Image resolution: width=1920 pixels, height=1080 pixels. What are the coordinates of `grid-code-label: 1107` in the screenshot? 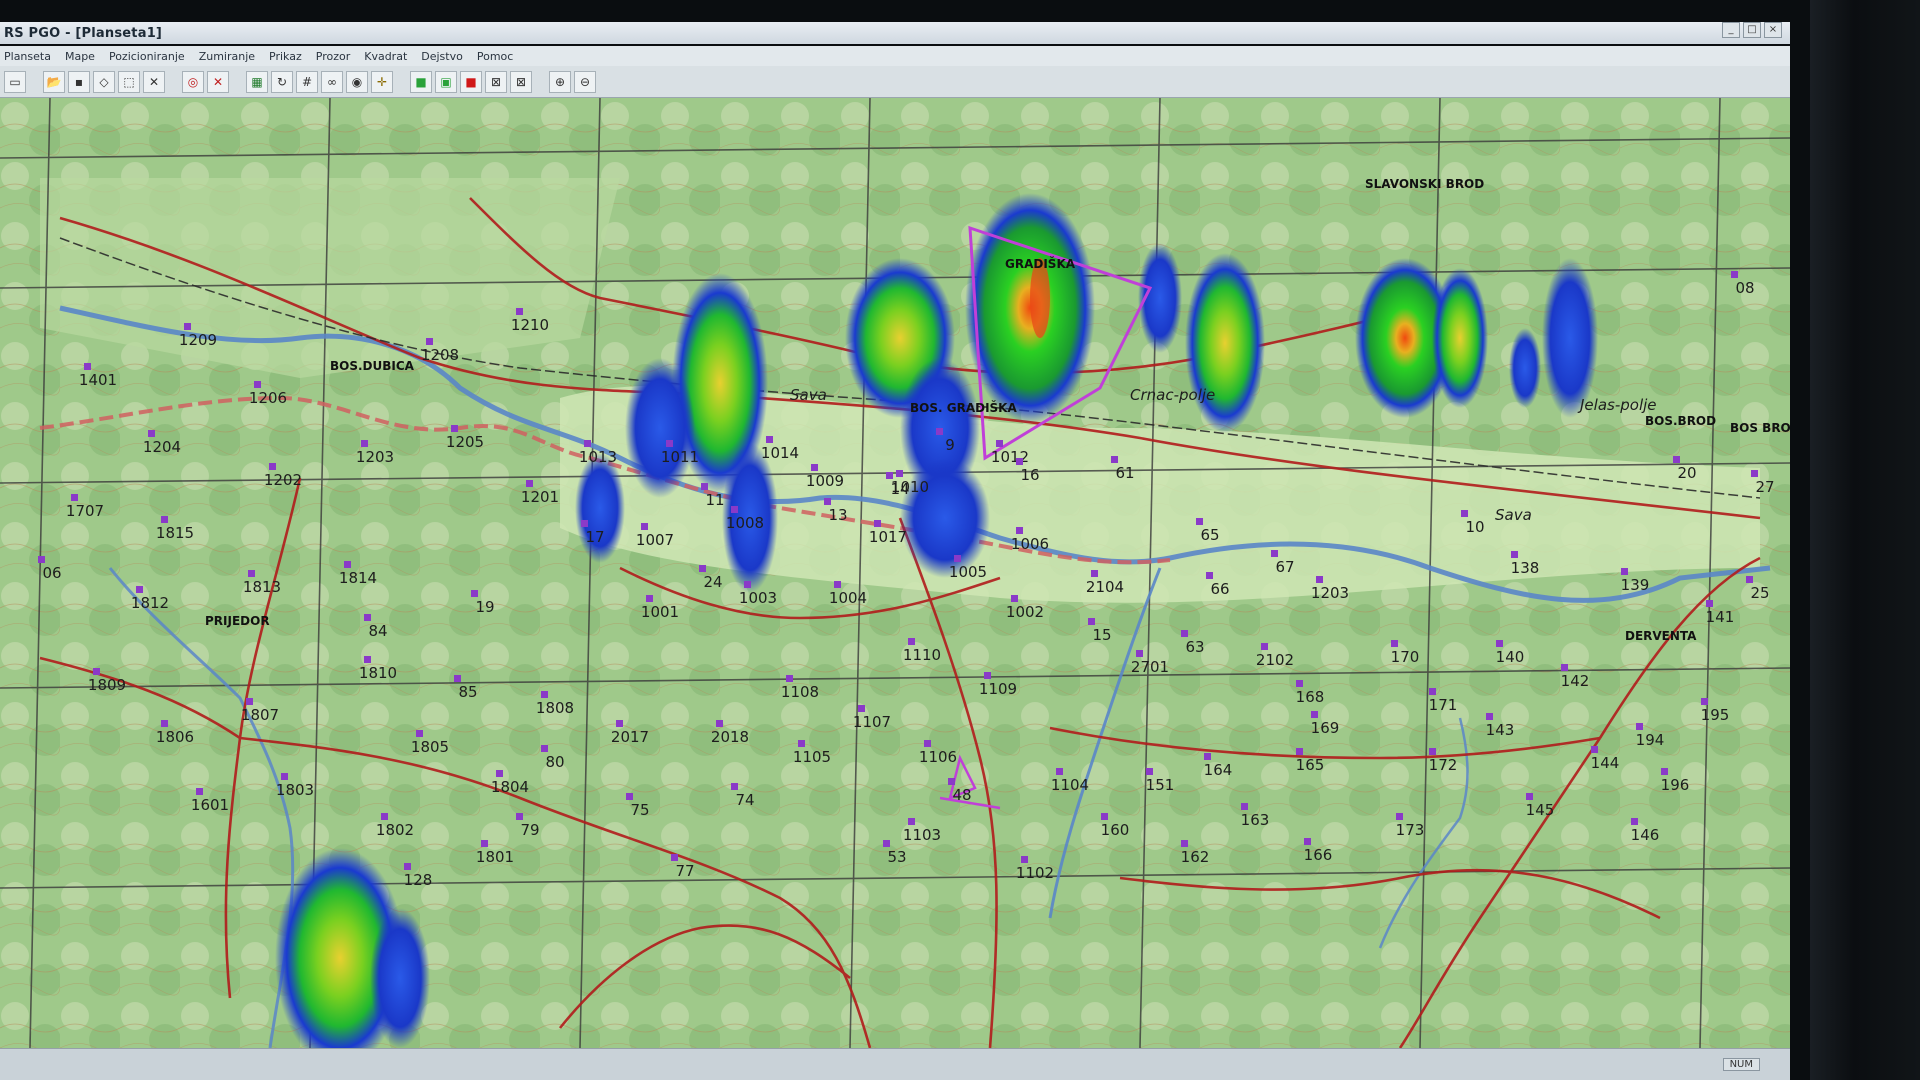 It's located at (872, 722).